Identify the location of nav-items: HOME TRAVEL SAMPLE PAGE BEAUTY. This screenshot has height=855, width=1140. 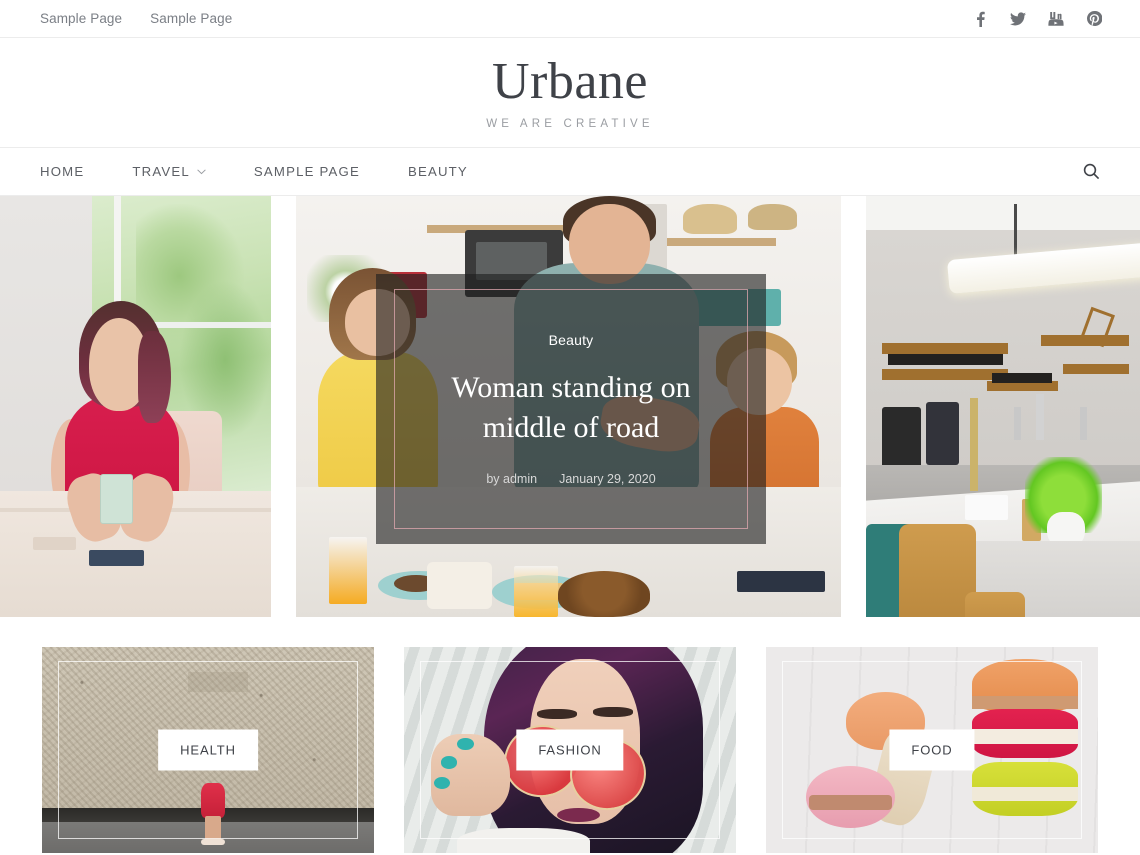
(254, 171).